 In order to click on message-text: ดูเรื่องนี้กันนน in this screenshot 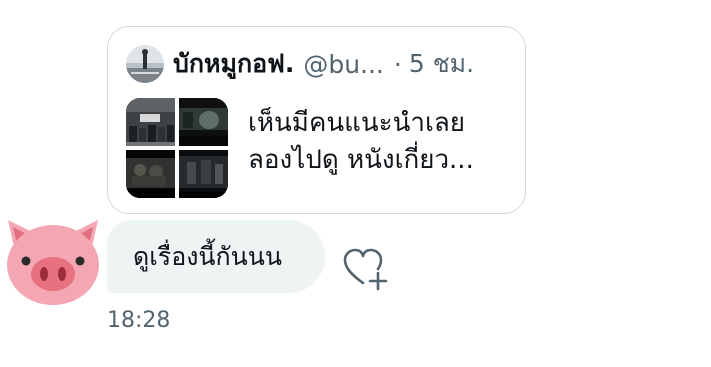, I will do `click(207, 256)`.